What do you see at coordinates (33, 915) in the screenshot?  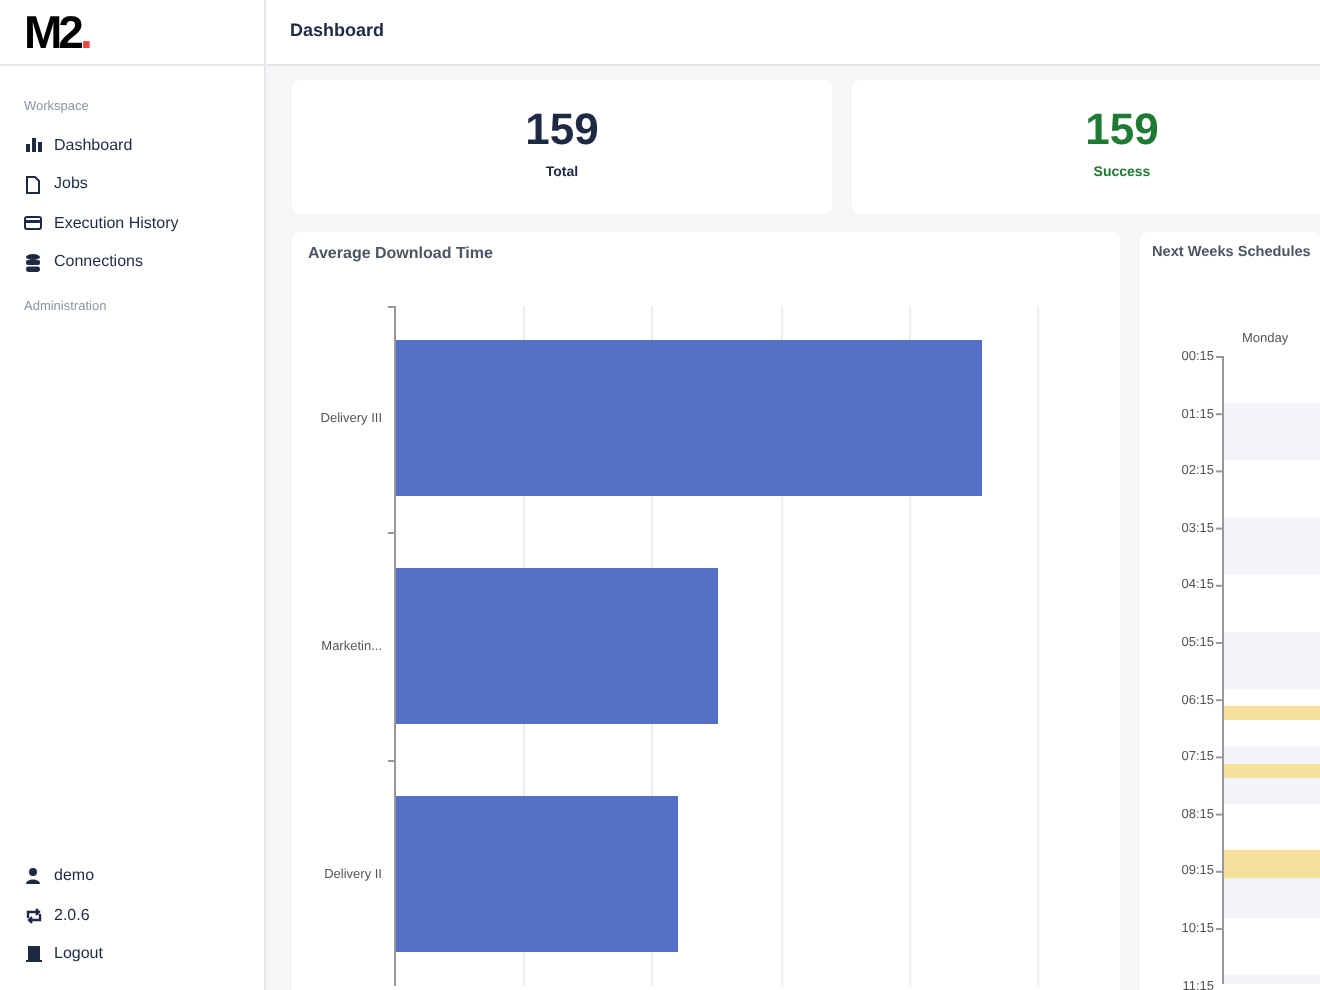 I see `sync-icon` at bounding box center [33, 915].